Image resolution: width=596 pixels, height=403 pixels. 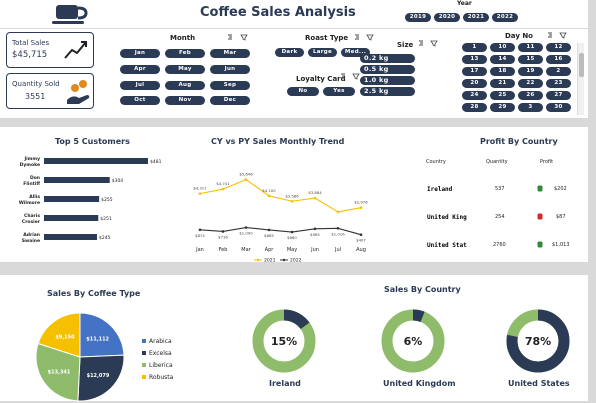 I want to click on customer-value: $255, so click(x=107, y=200).